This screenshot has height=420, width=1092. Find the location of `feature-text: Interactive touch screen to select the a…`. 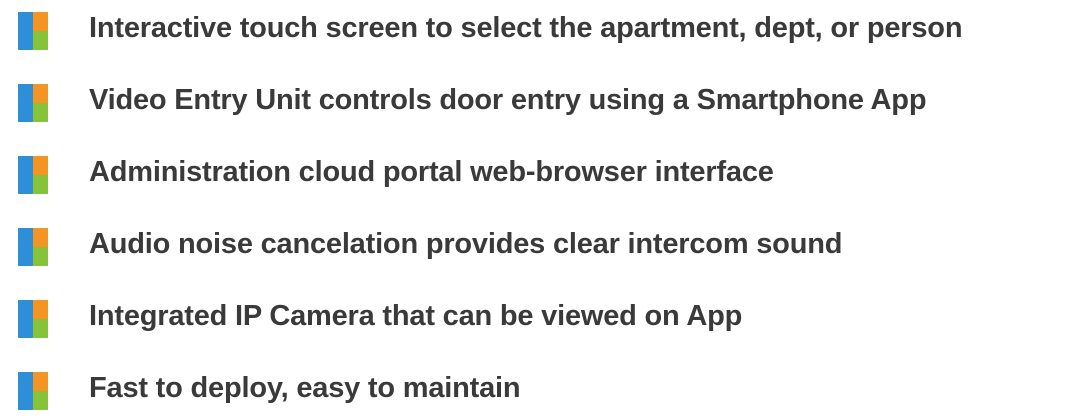

feature-text: Interactive touch screen to select the a… is located at coordinates (526, 28).